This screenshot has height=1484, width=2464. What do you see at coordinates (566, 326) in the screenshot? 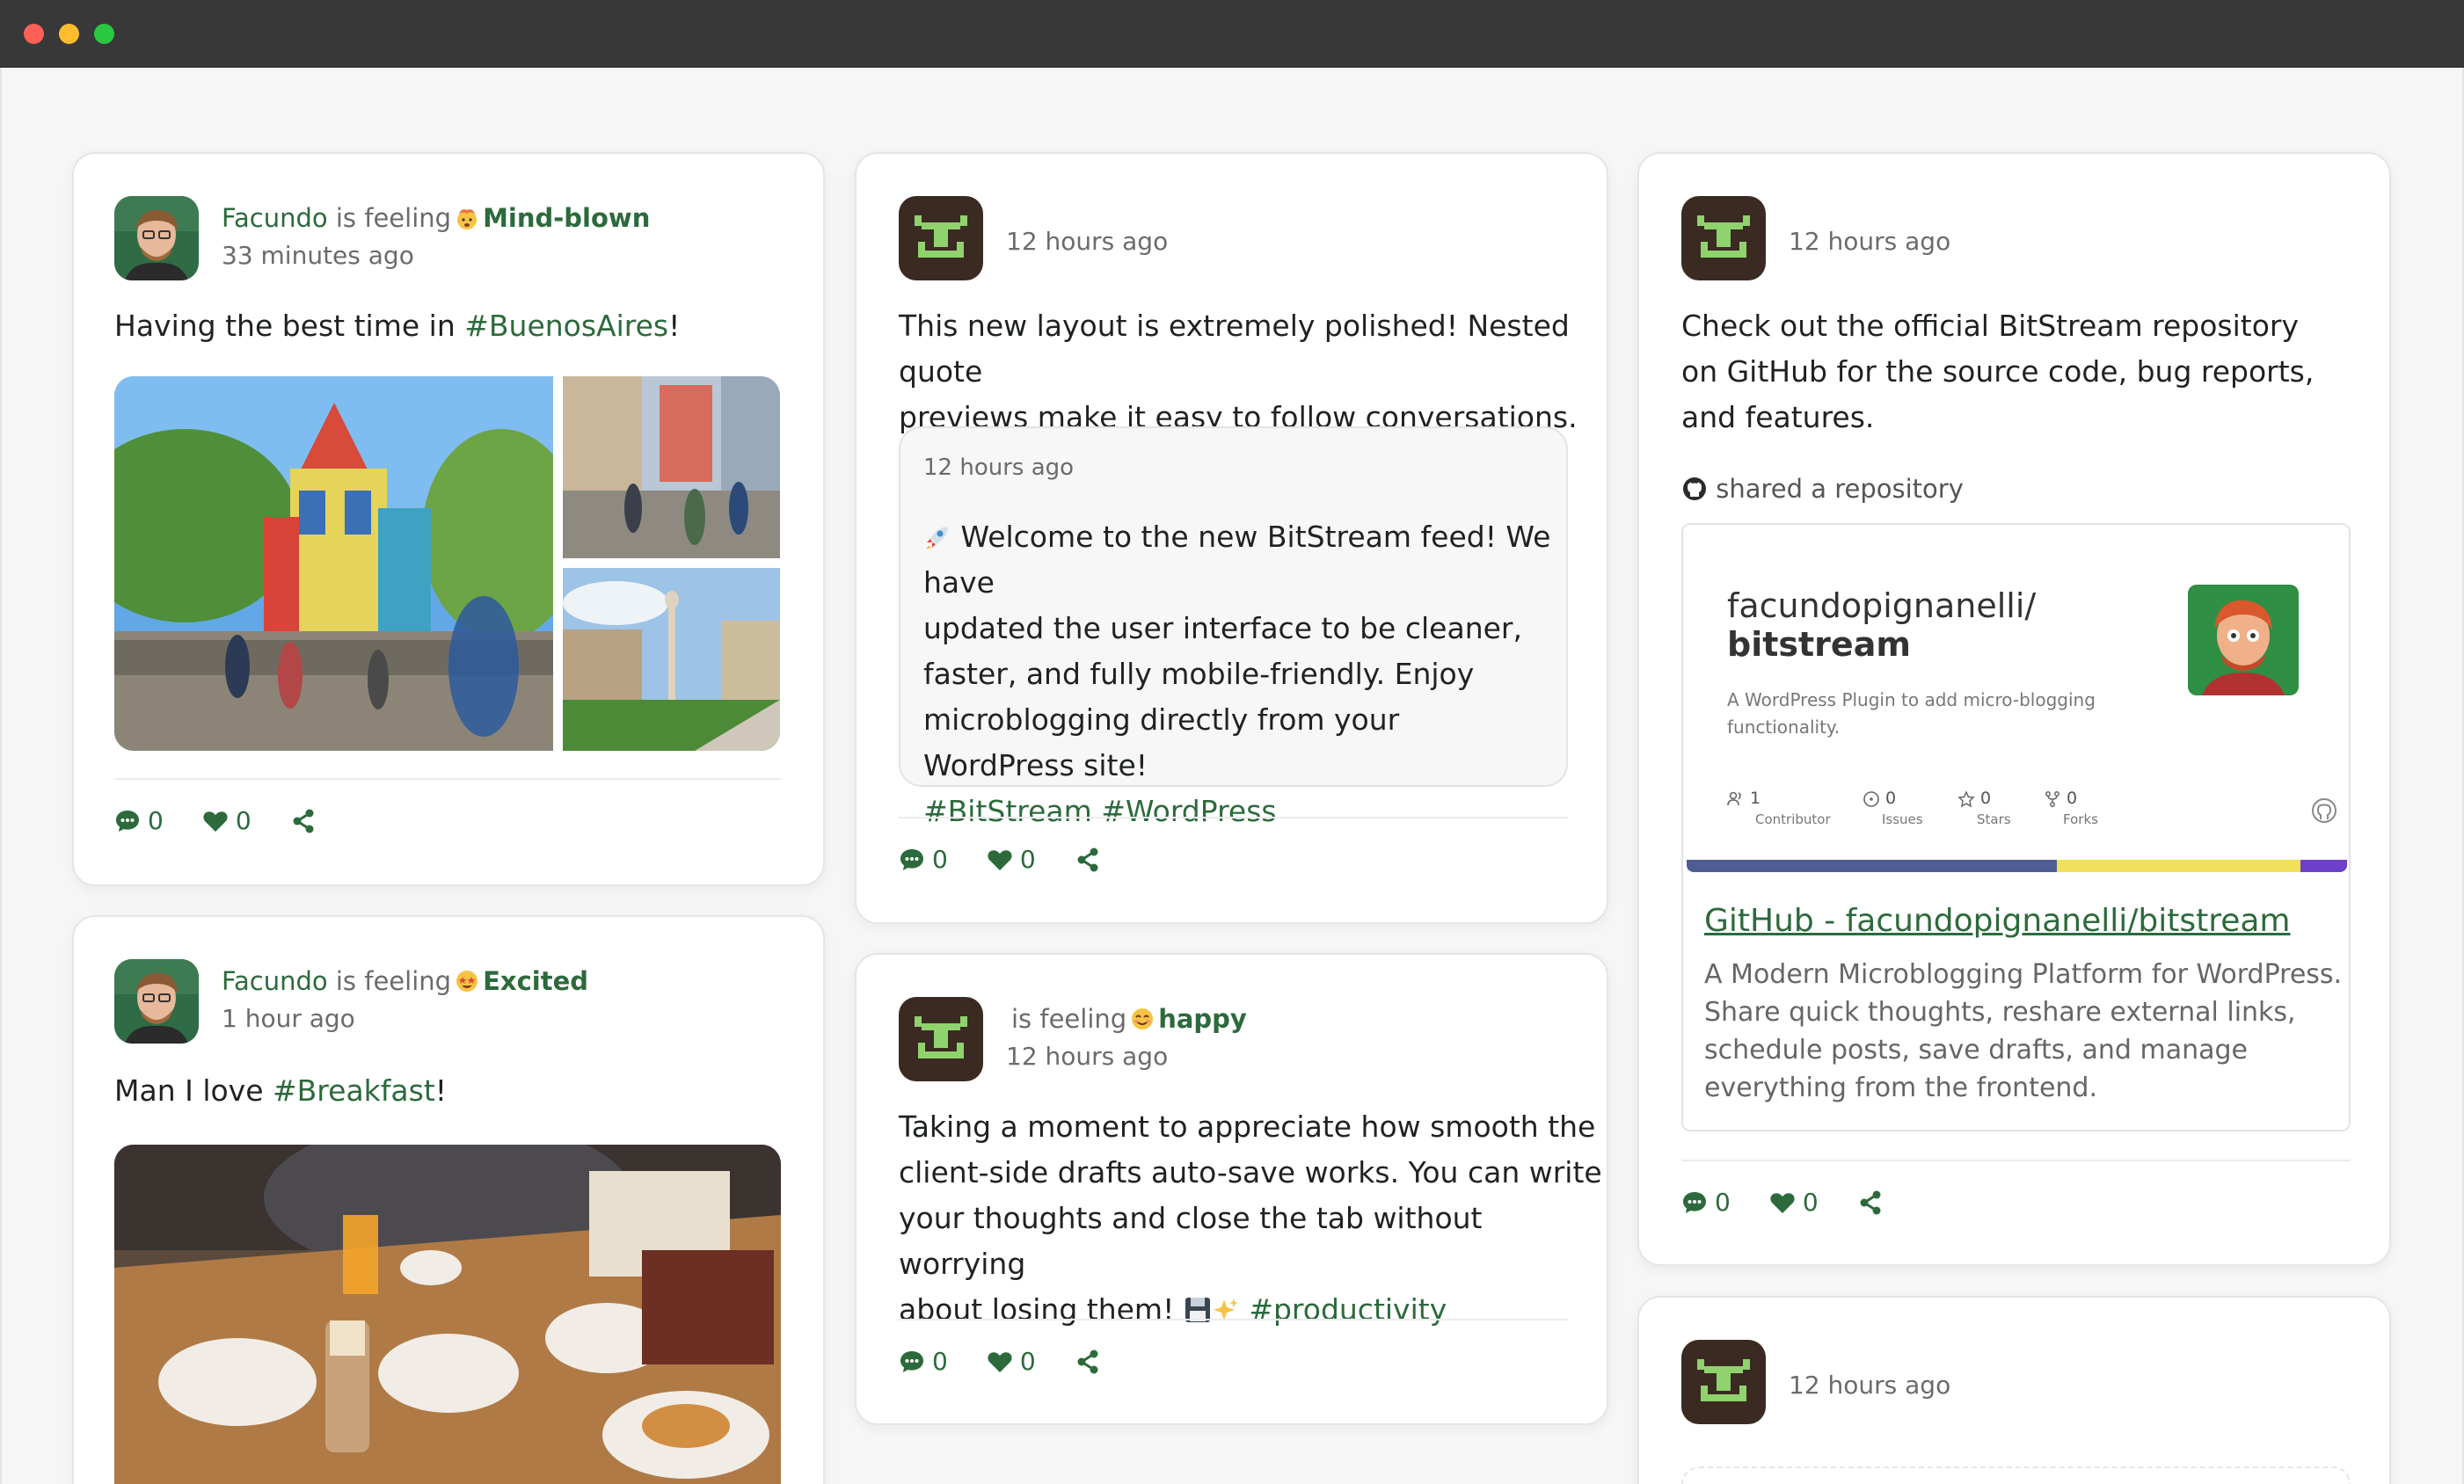
I see `hashtag-link: #BuenosAires` at bounding box center [566, 326].